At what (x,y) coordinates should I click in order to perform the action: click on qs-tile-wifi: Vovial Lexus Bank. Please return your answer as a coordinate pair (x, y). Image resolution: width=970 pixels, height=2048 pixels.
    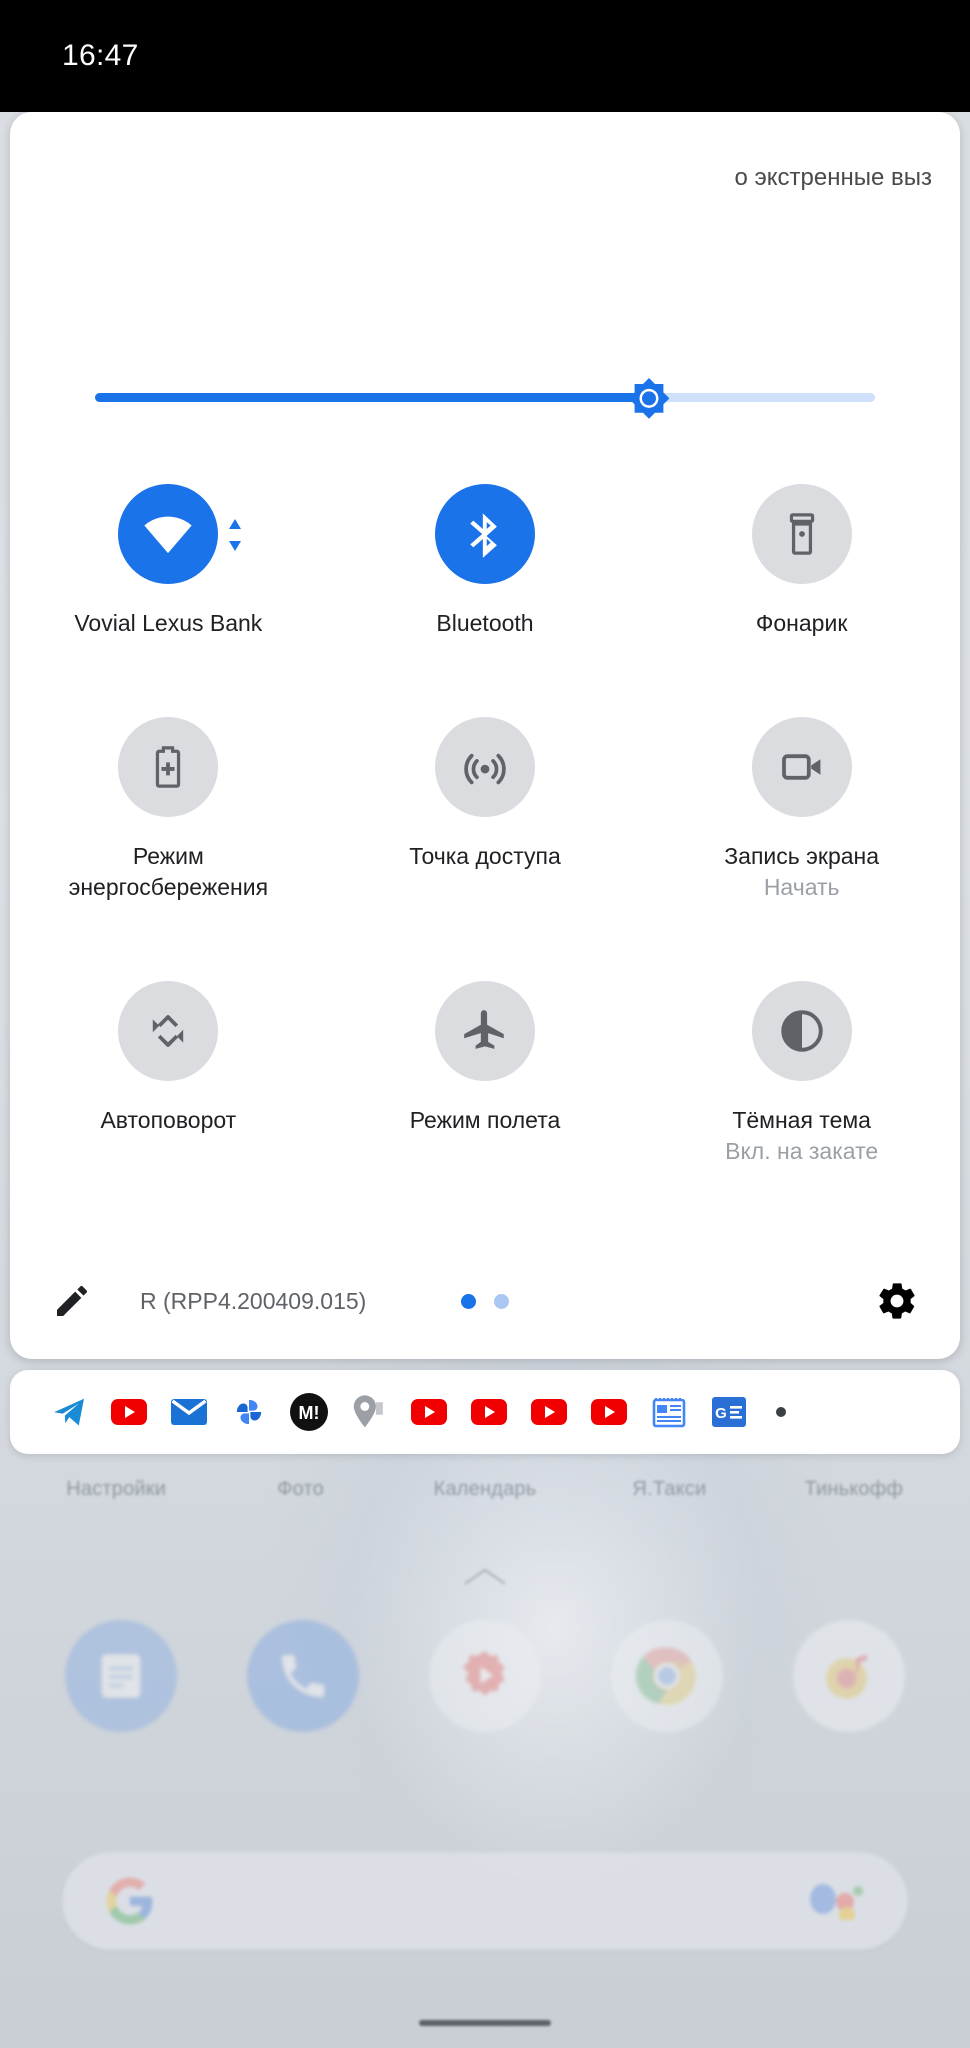
    Looking at the image, I should click on (168, 561).